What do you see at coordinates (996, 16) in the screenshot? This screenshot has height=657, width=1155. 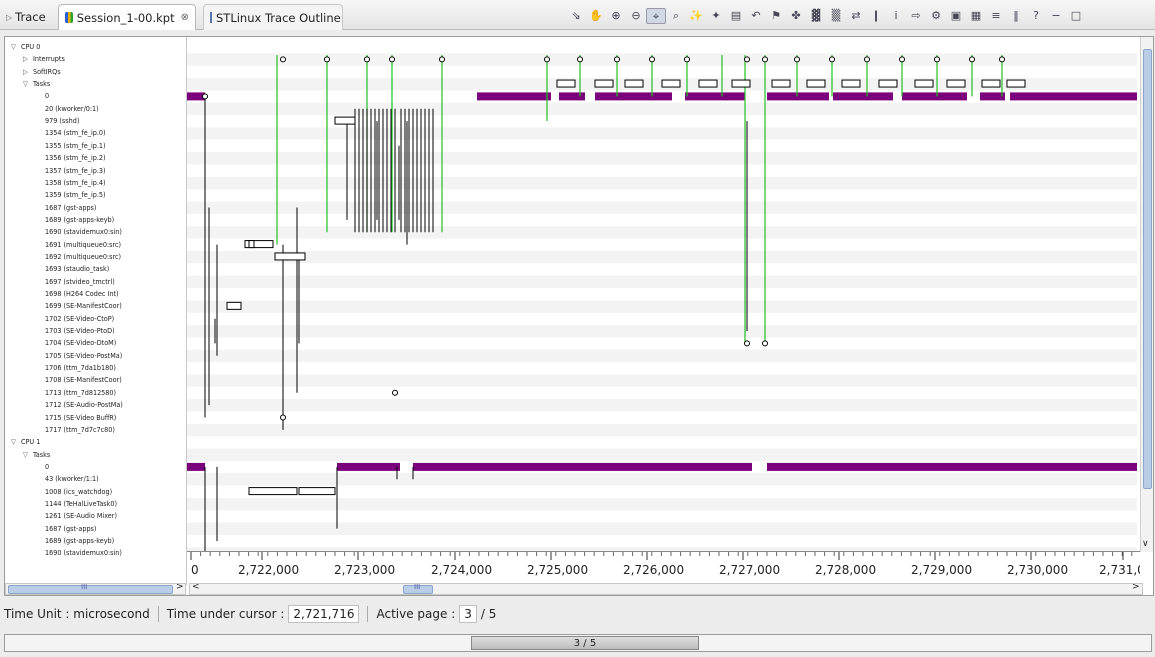 I see `tree-icon: ≡` at bounding box center [996, 16].